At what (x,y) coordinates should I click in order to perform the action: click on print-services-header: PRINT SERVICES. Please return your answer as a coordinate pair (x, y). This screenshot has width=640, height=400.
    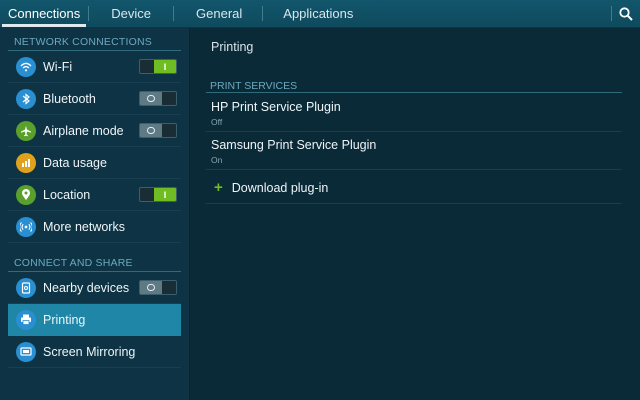
    Looking at the image, I should click on (254, 86).